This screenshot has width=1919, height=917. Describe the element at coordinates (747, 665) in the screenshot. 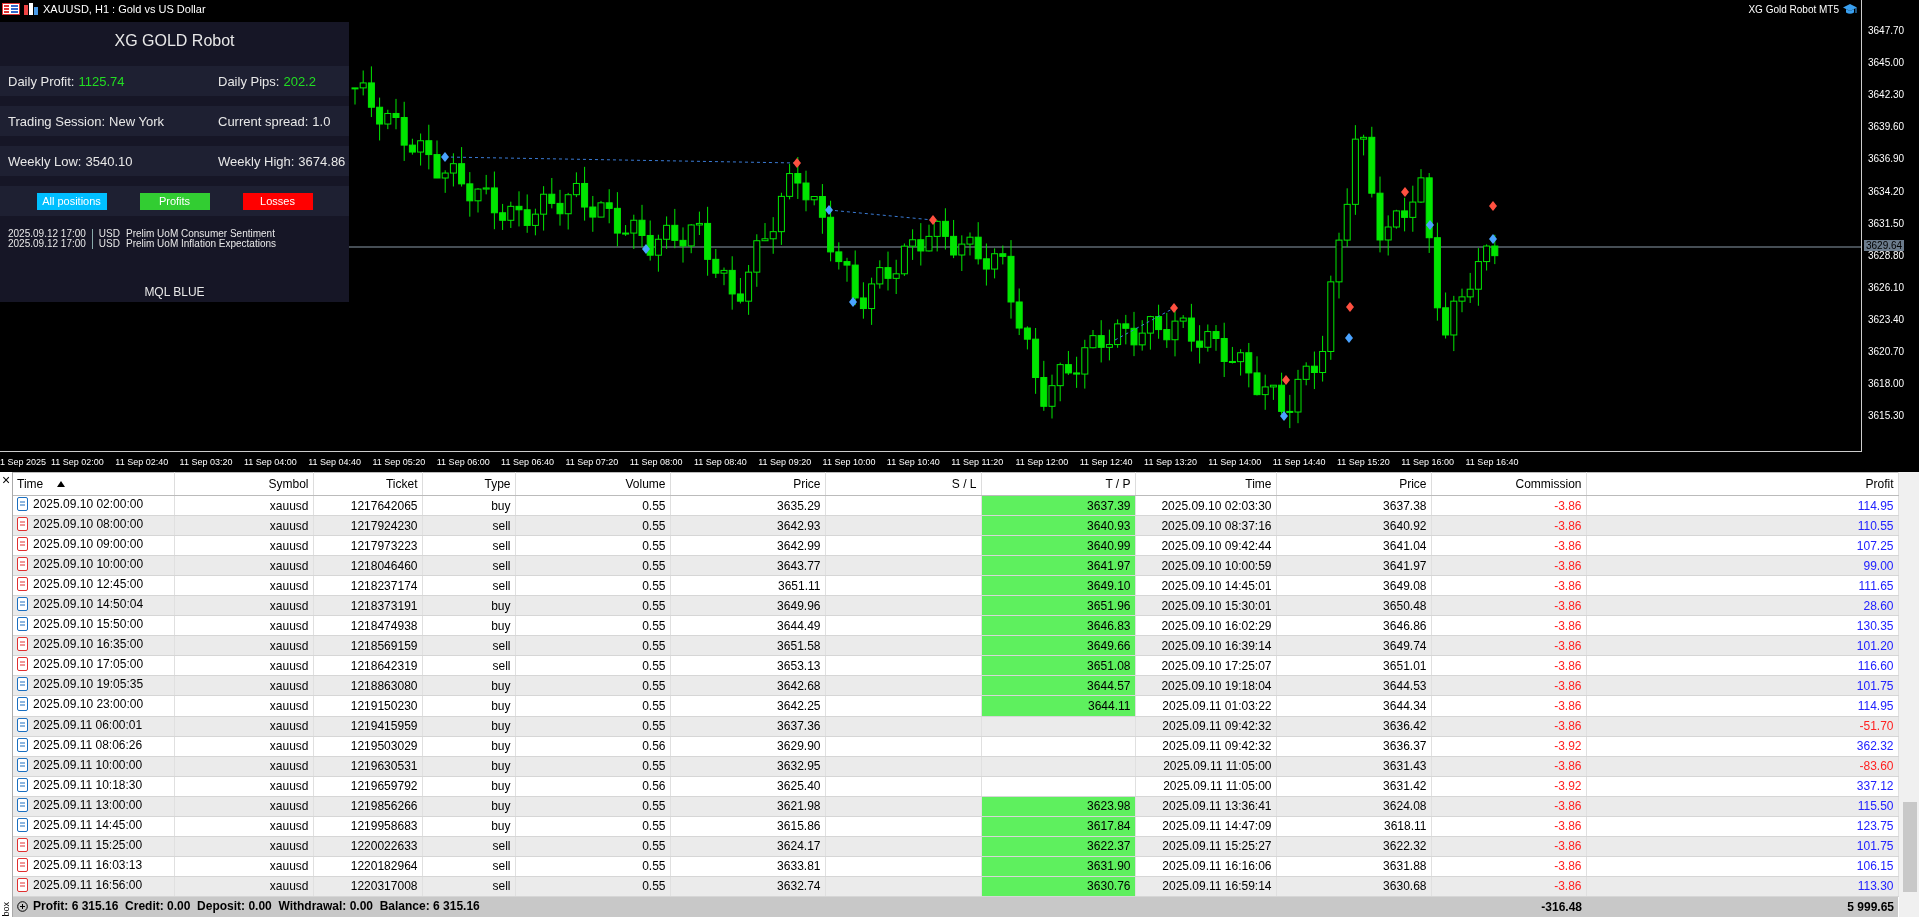

I see `table-cell: 3653.13` at that location.